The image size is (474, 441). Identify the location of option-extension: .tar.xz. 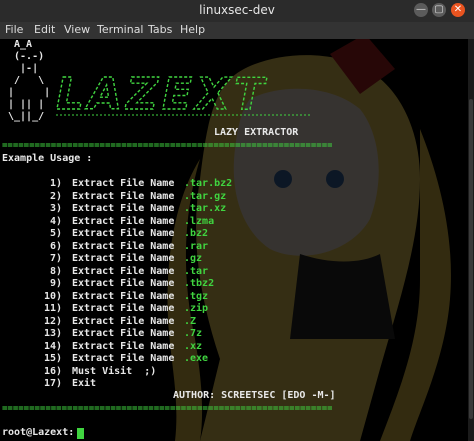
(205, 208).